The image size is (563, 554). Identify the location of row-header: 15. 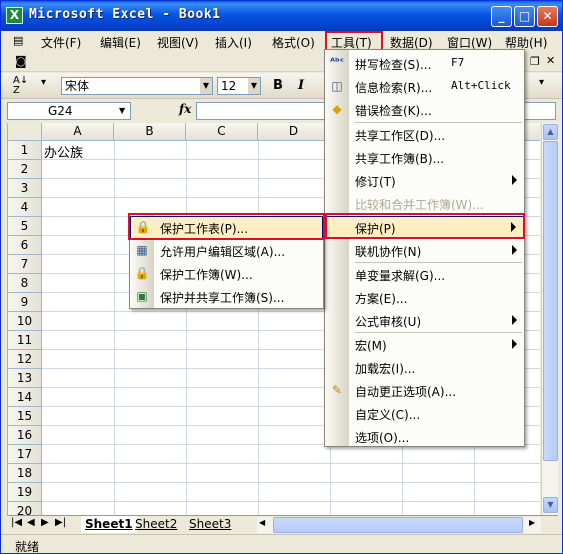
(25, 416).